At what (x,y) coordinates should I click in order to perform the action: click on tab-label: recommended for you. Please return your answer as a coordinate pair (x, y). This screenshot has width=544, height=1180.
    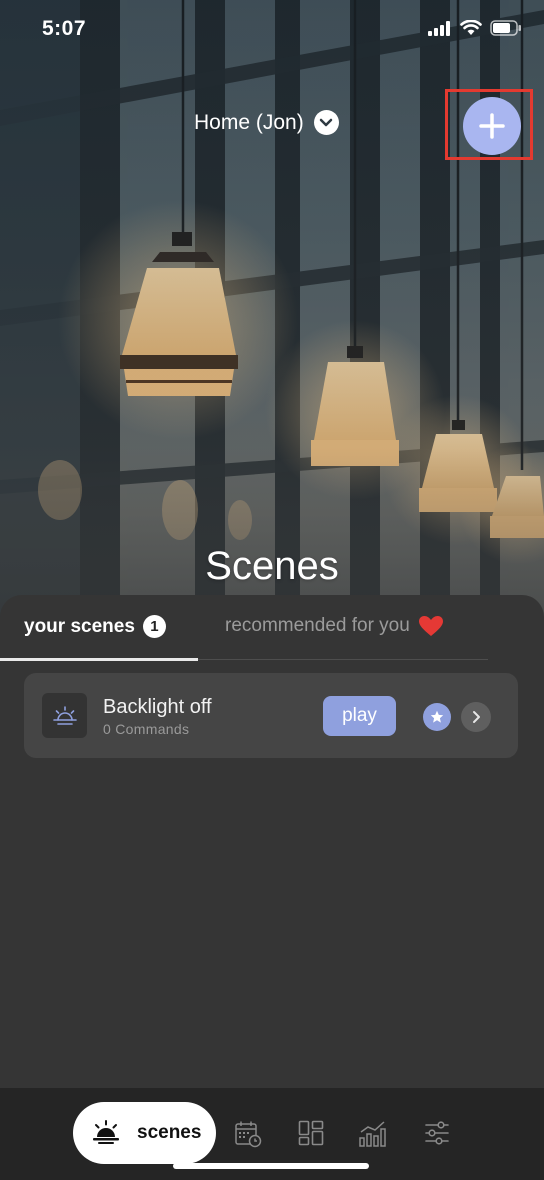
    Looking at the image, I should click on (317, 625).